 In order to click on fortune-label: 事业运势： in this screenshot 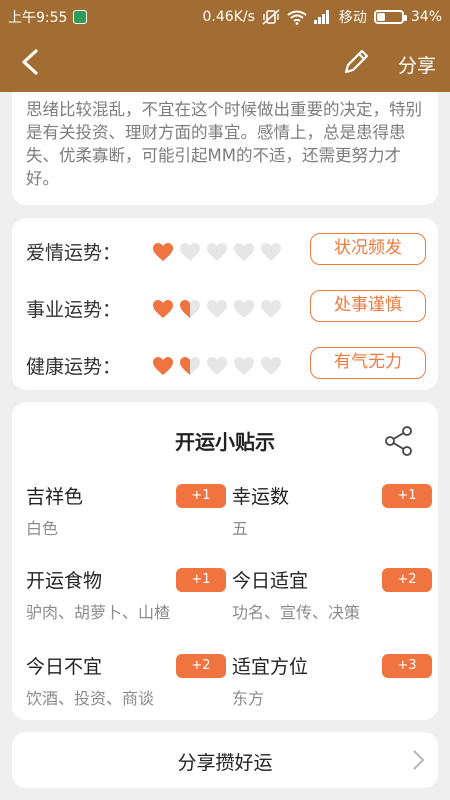, I will do `click(74, 310)`.